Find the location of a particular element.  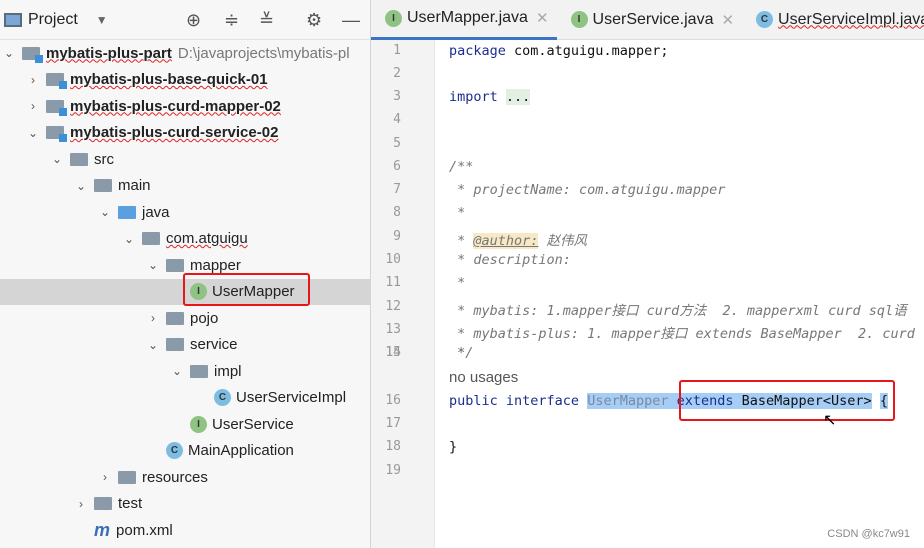

line-number: 7 is located at coordinates (397, 189).